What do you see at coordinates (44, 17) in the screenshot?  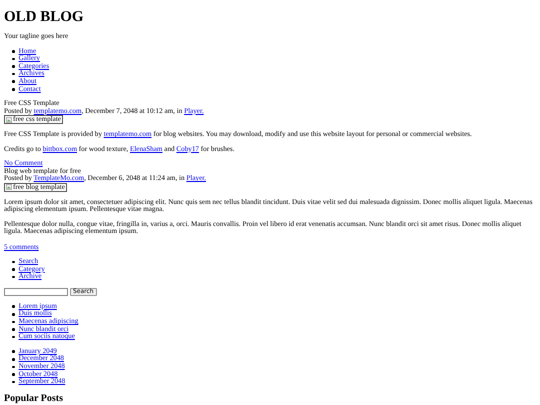 I see `site-title: OLD BLOG` at bounding box center [44, 17].